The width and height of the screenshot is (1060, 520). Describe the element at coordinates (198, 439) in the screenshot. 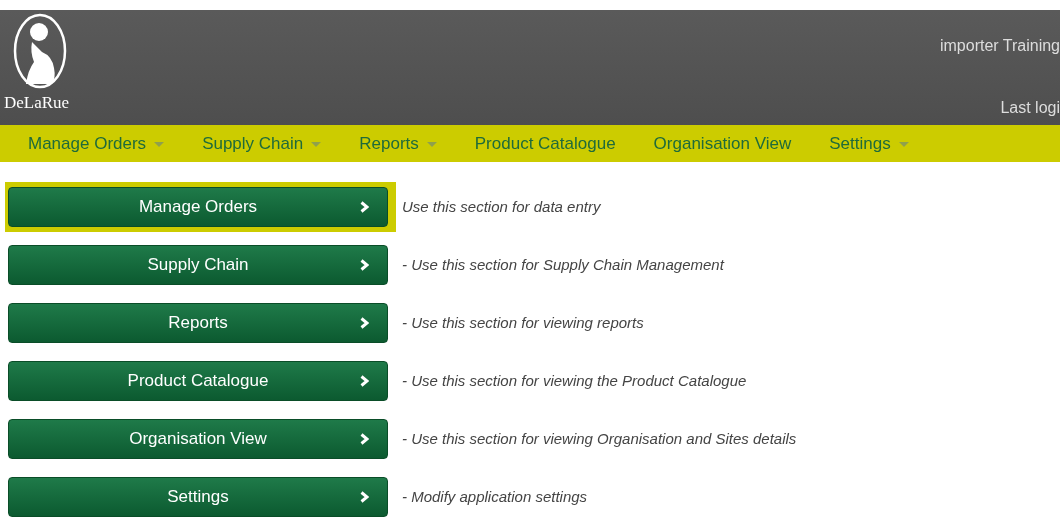

I see `section-button: Organisation View` at that location.